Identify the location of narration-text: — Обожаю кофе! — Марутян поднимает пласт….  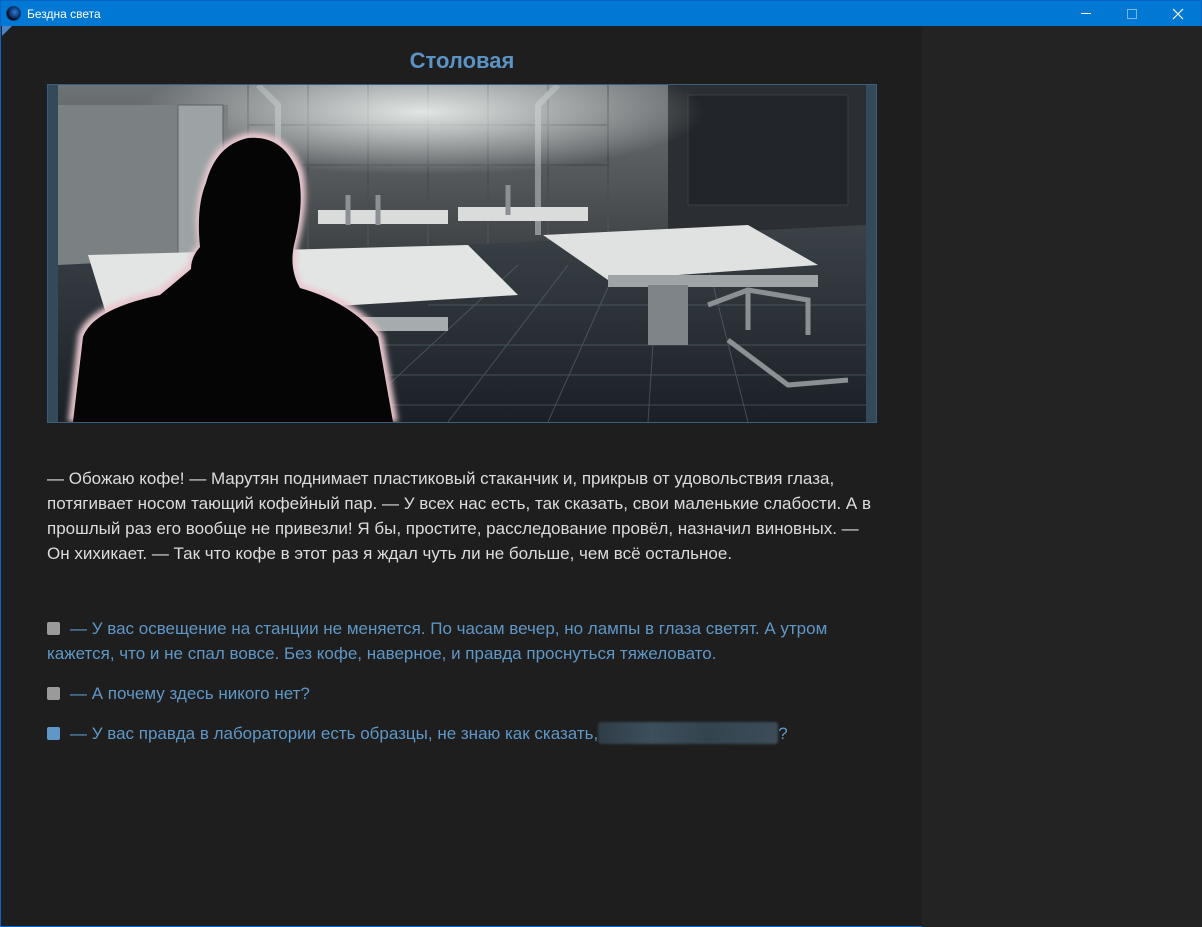
(459, 516).